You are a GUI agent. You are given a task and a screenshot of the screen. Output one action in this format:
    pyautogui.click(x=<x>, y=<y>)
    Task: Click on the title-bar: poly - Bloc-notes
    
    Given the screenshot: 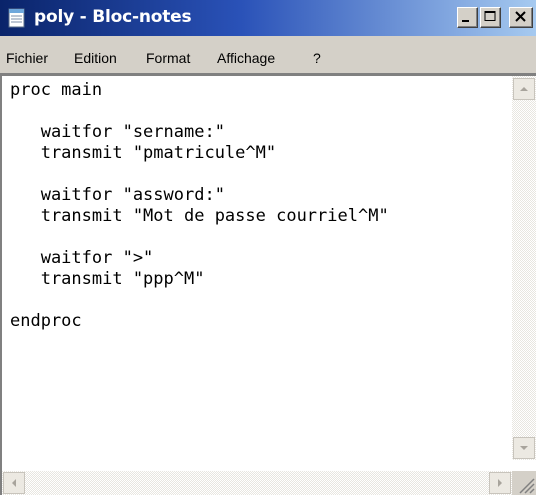 What is the action you would take?
    pyautogui.click(x=268, y=18)
    